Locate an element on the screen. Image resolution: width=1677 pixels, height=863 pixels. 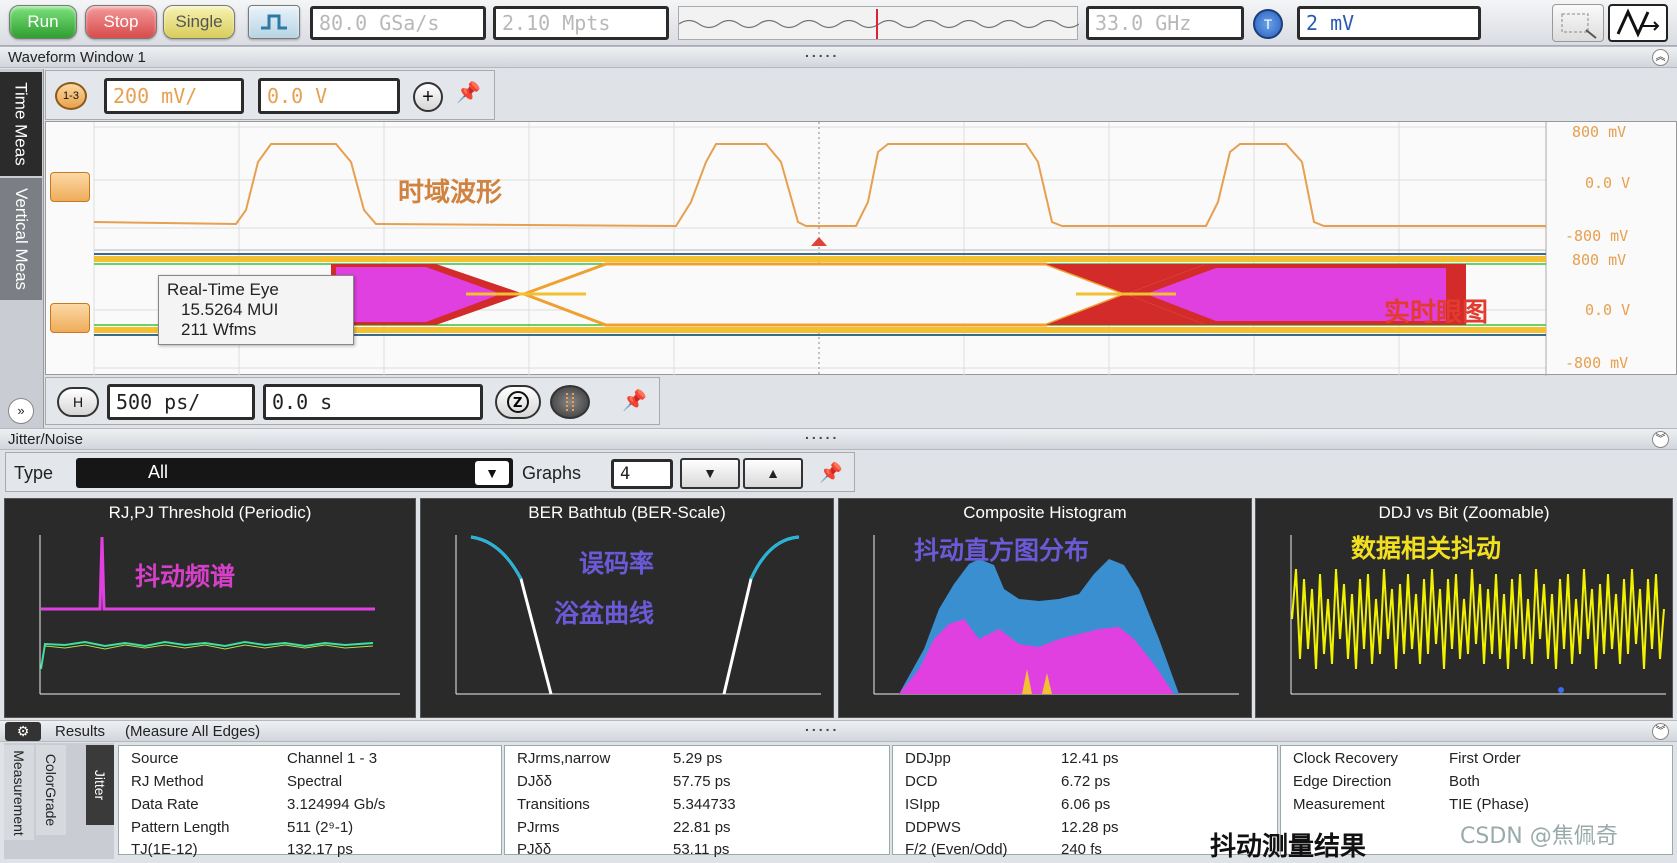
acquisition-preview is located at coordinates (879, 23).